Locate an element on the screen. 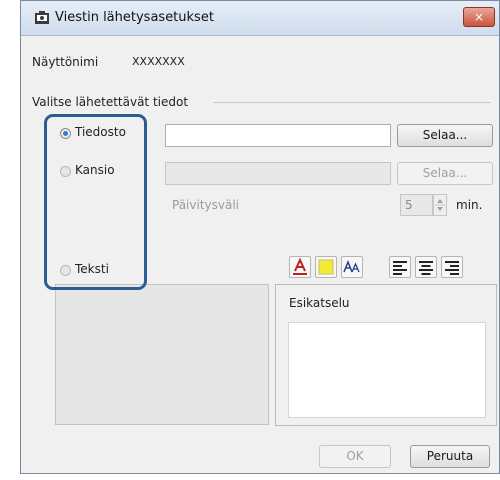 This screenshot has height=480, width=500. update-interval-unit: min. is located at coordinates (469, 205).